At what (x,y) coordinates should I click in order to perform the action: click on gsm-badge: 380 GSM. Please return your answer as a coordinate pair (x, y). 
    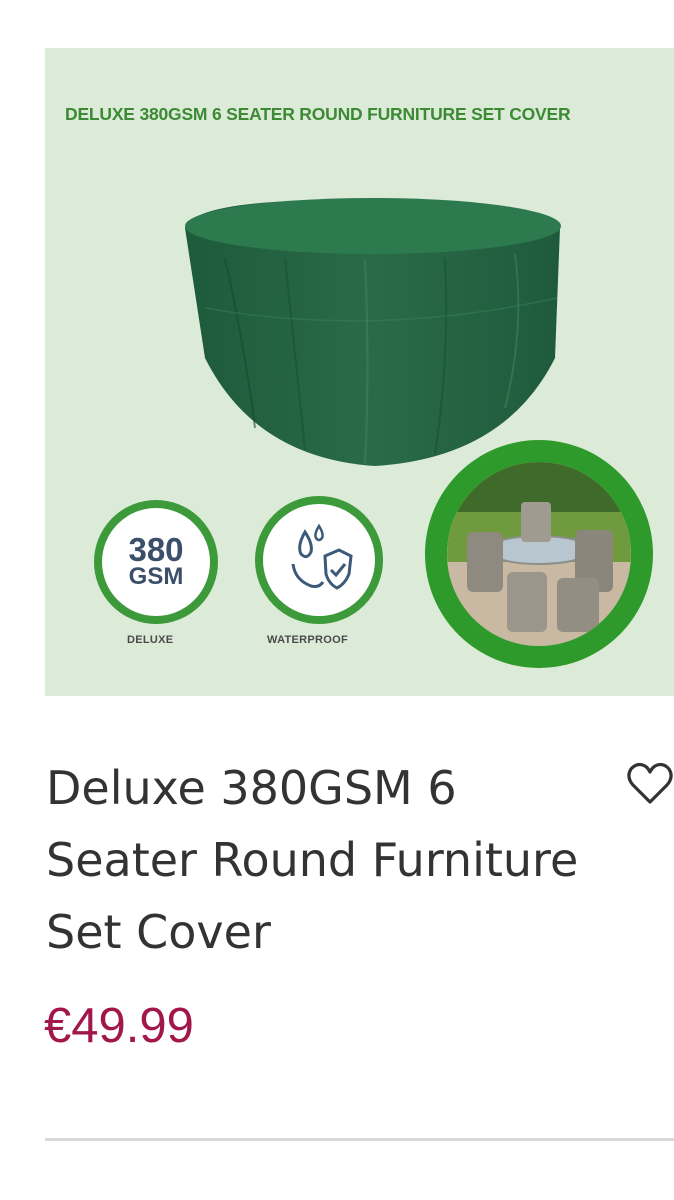
    Looking at the image, I should click on (156, 562).